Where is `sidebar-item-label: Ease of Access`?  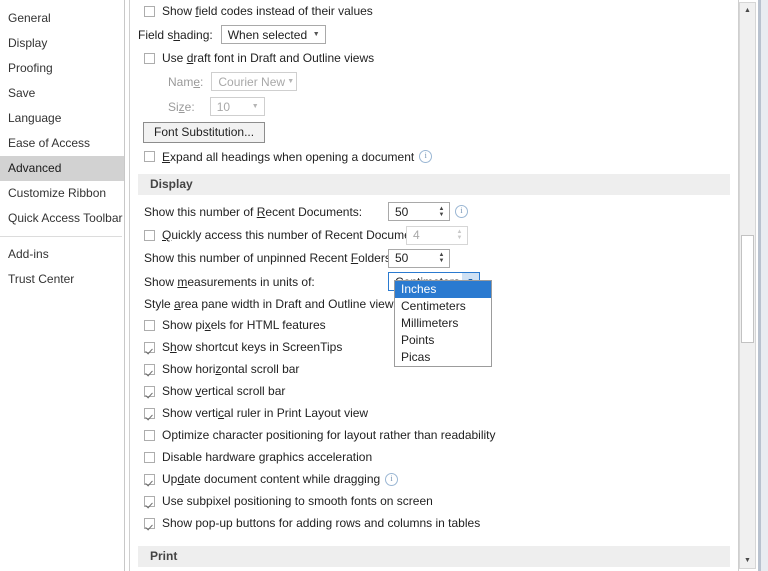
sidebar-item-label: Ease of Access is located at coordinates (49, 143).